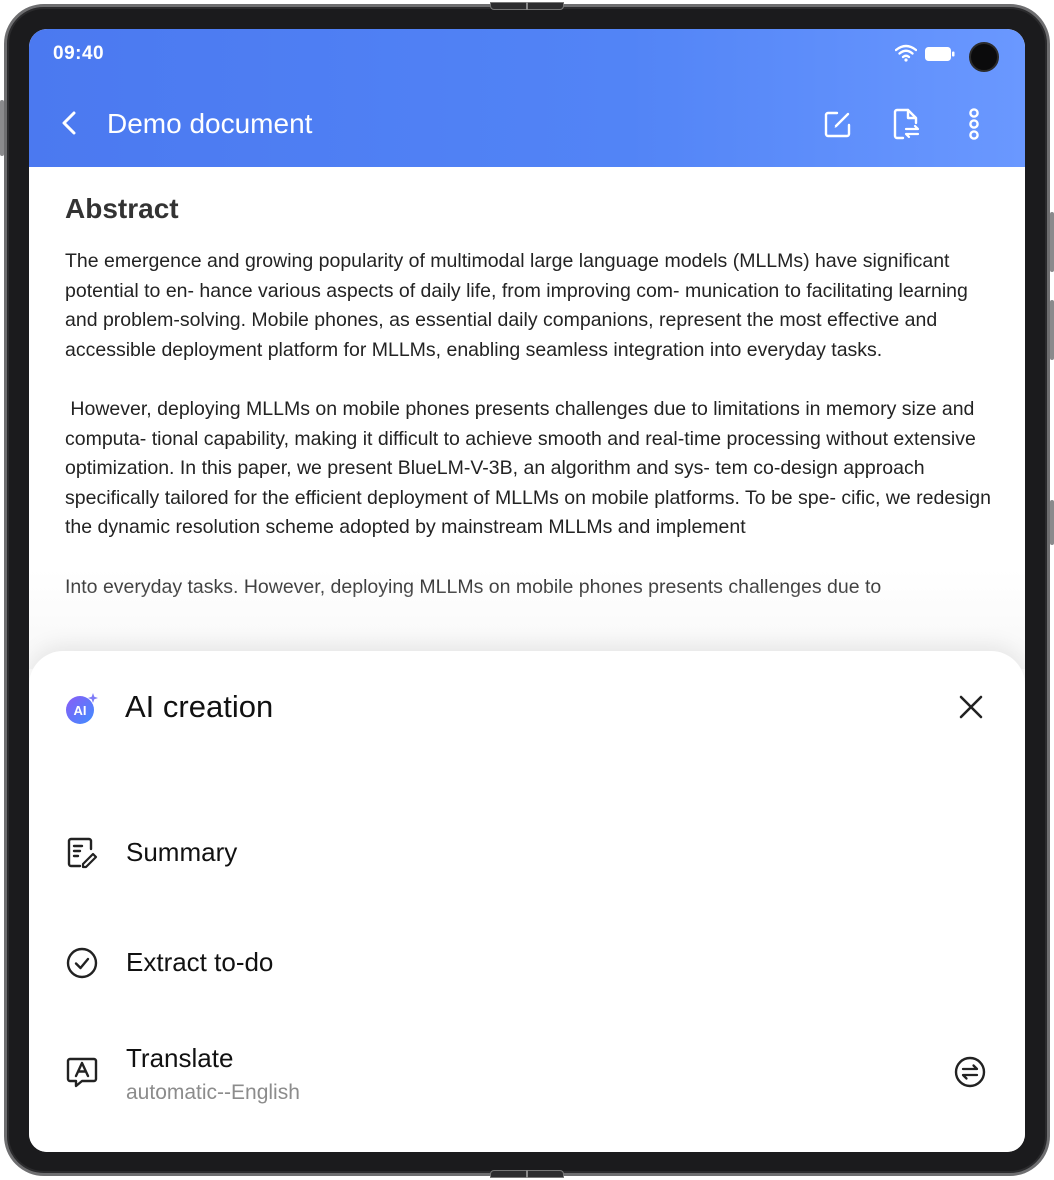 This screenshot has width=1054, height=1180. Describe the element at coordinates (82, 963) in the screenshot. I see `check-circle-icon` at that location.